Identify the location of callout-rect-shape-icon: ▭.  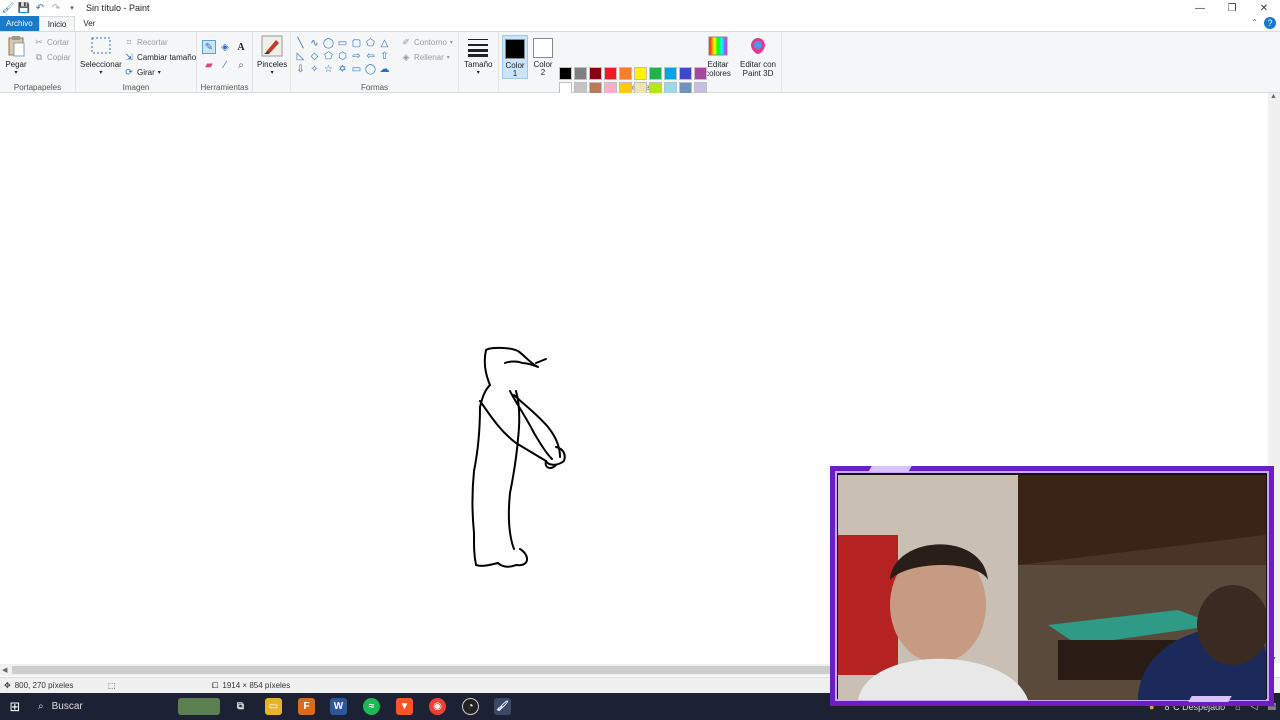
(356, 69).